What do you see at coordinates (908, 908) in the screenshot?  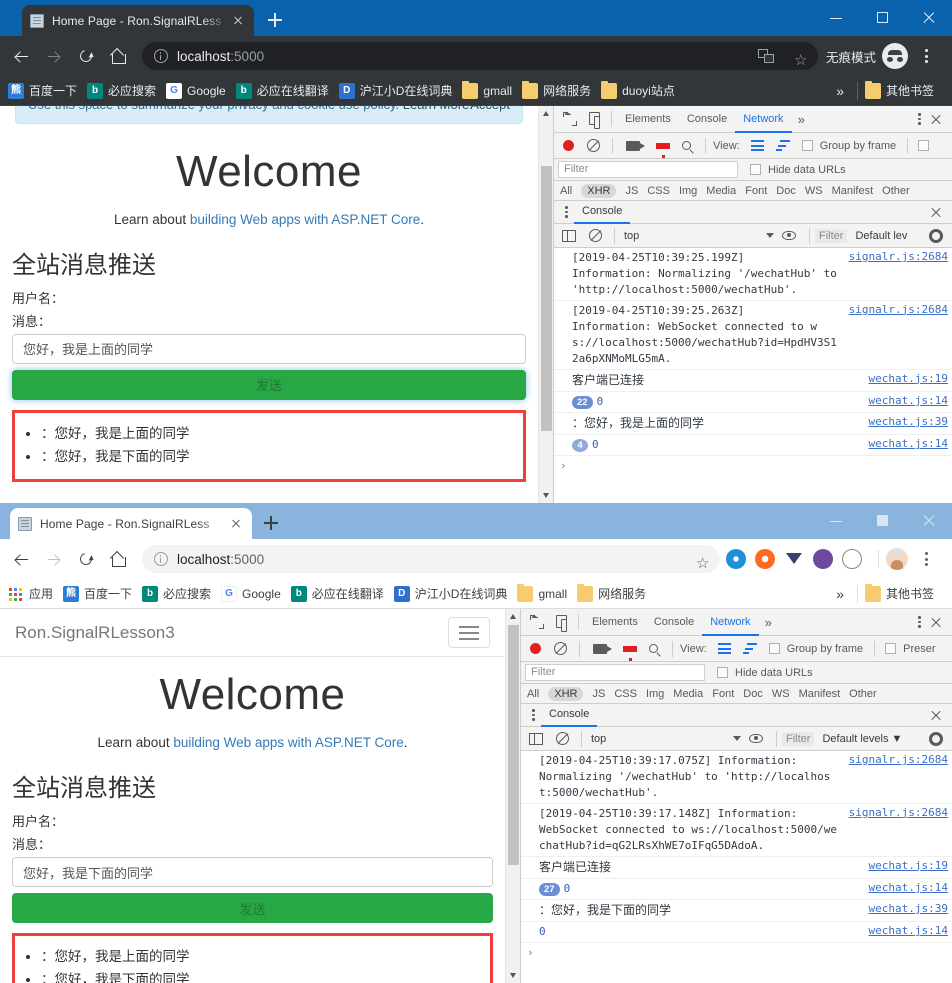 I see `console-source-link: wechat.js:39` at bounding box center [908, 908].